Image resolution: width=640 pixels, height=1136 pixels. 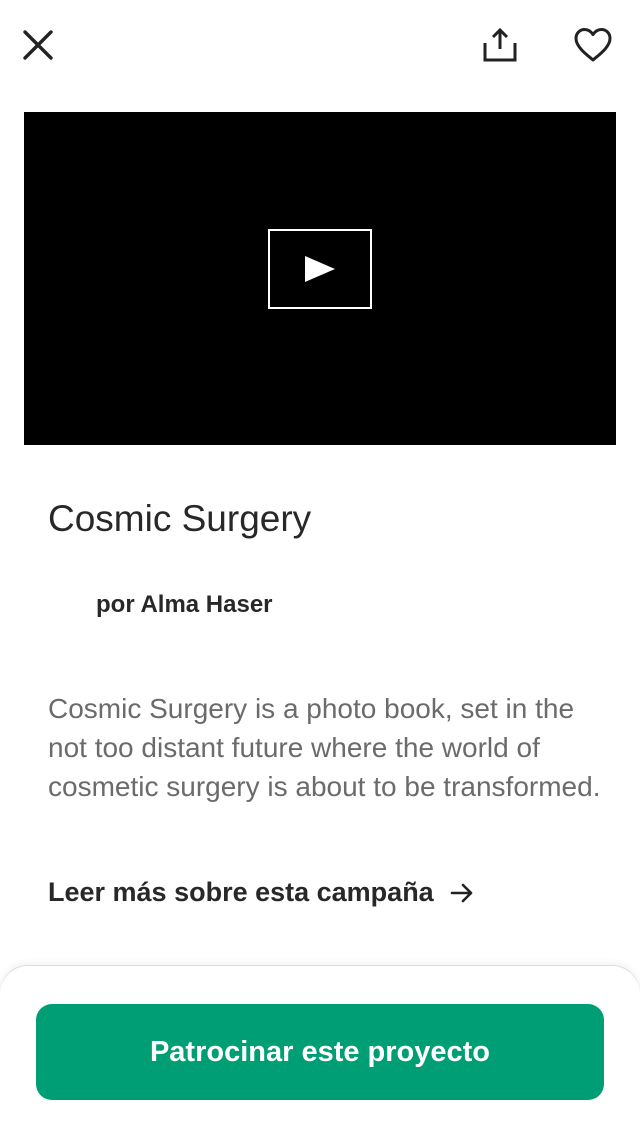 I want to click on heart-icon, so click(x=593, y=45).